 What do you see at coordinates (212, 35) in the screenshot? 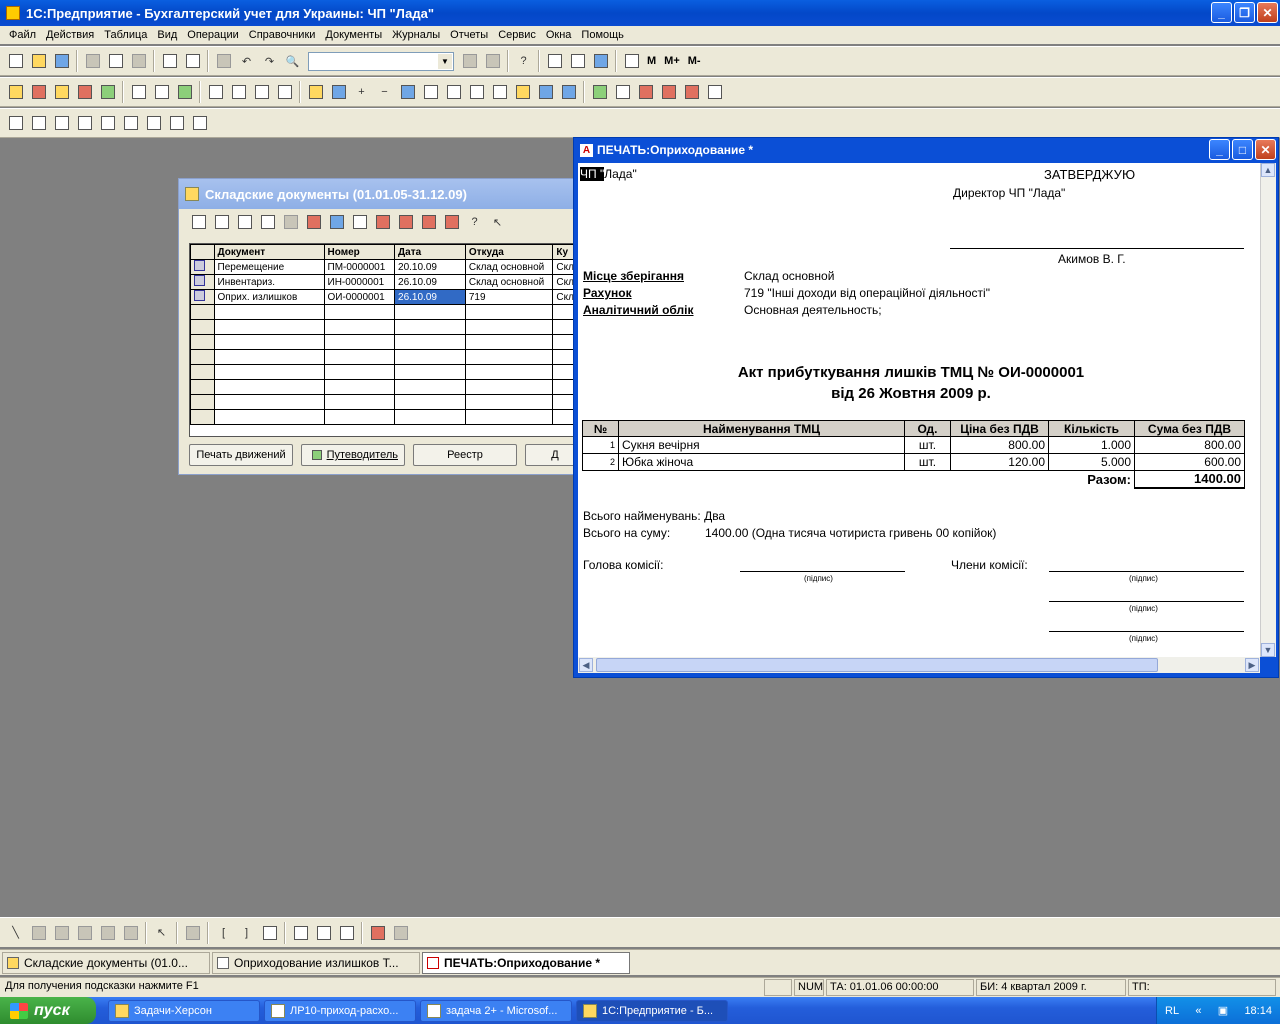
I see `menu-operations: Операции` at bounding box center [212, 35].